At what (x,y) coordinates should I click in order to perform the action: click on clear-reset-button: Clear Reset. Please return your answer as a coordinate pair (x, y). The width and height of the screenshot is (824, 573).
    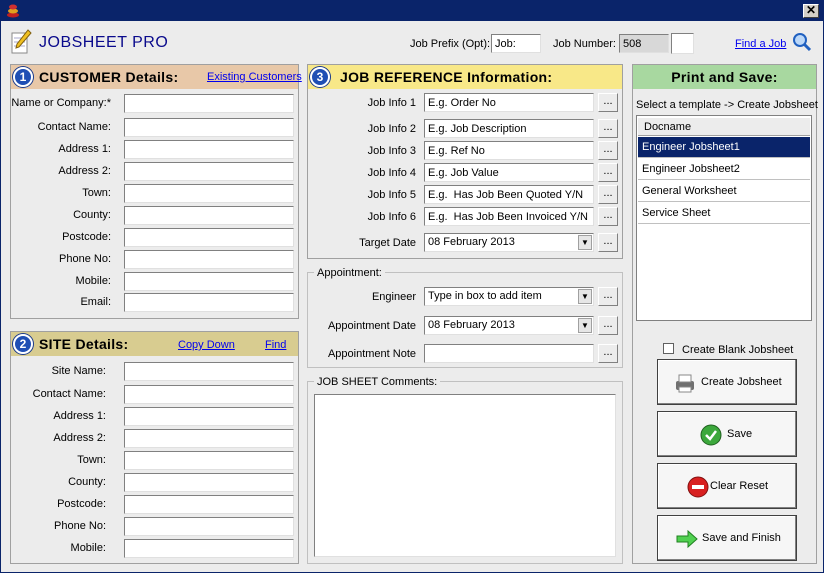
    Looking at the image, I should click on (727, 486).